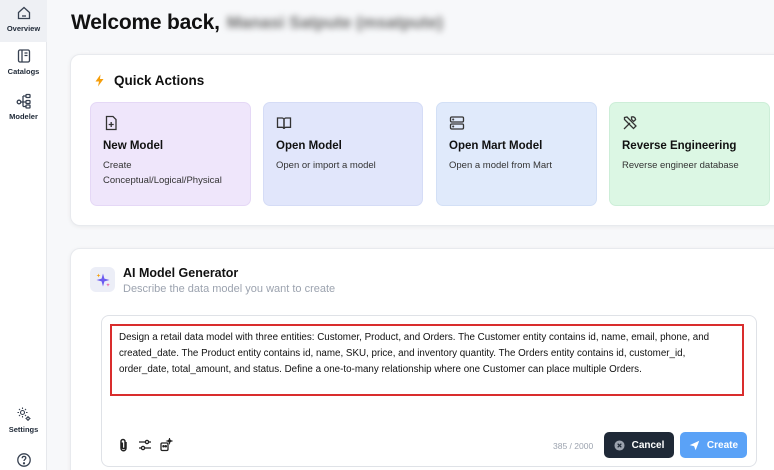 Image resolution: width=774 pixels, height=470 pixels. What do you see at coordinates (680, 165) in the screenshot?
I see `tile-description: Reverse engineer database` at bounding box center [680, 165].